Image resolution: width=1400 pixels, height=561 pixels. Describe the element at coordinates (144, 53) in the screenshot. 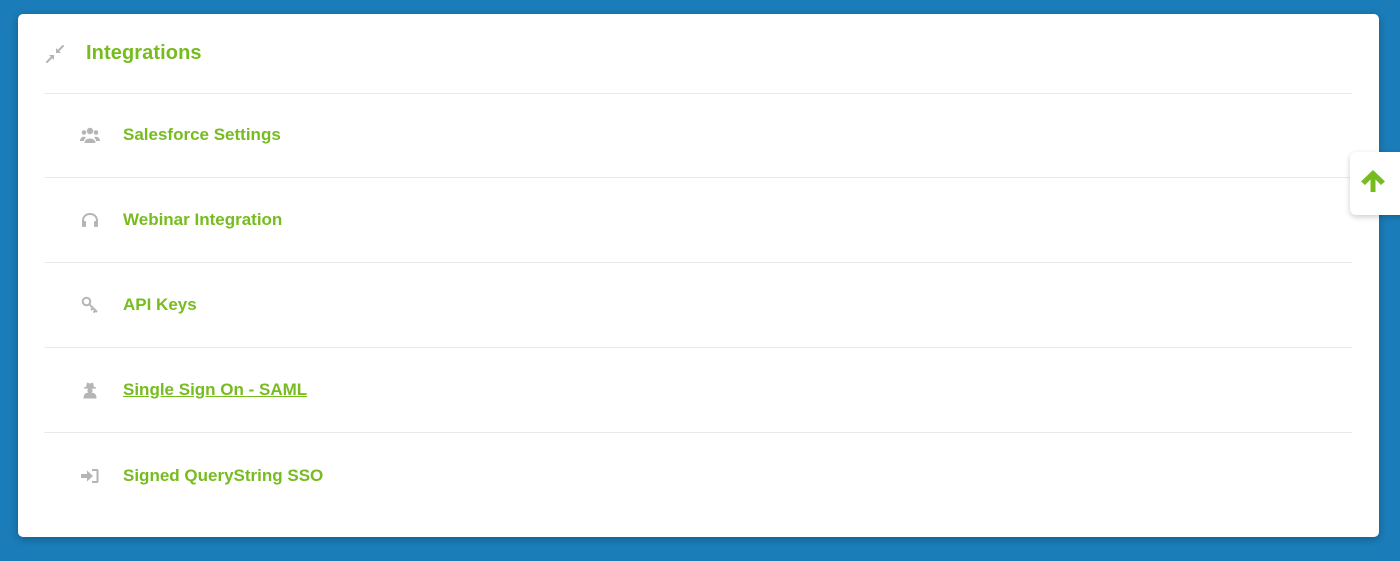

I see `section-title: Integrations` at that location.